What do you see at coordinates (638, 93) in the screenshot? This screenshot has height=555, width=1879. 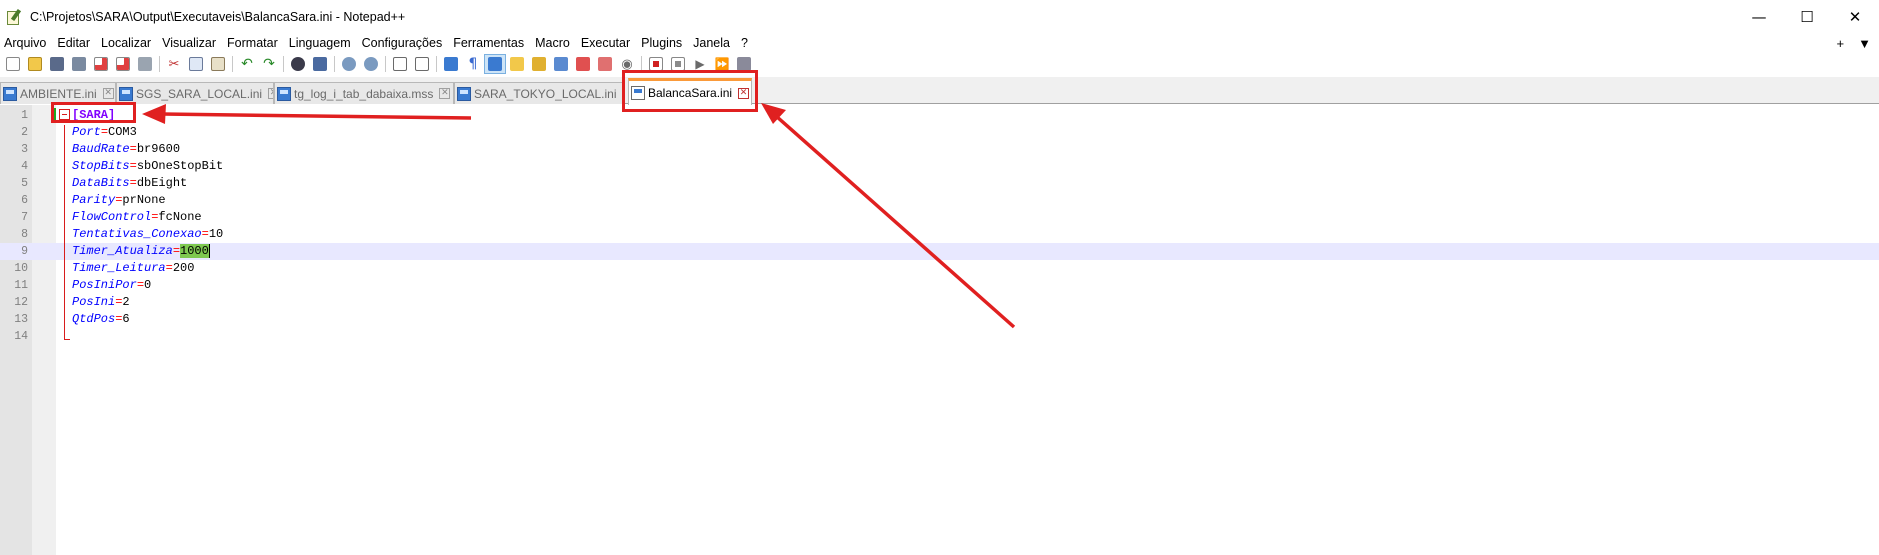 I see `file-icon` at bounding box center [638, 93].